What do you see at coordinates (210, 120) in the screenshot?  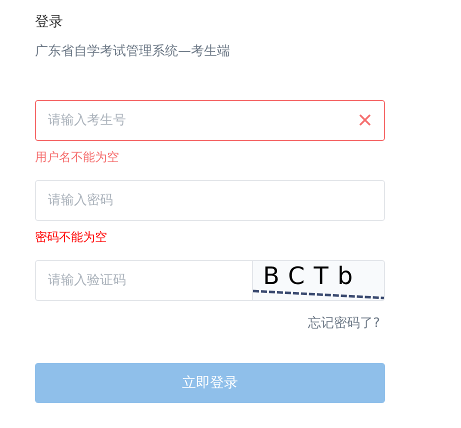 I see `student-id-field: 请输入考生号` at bounding box center [210, 120].